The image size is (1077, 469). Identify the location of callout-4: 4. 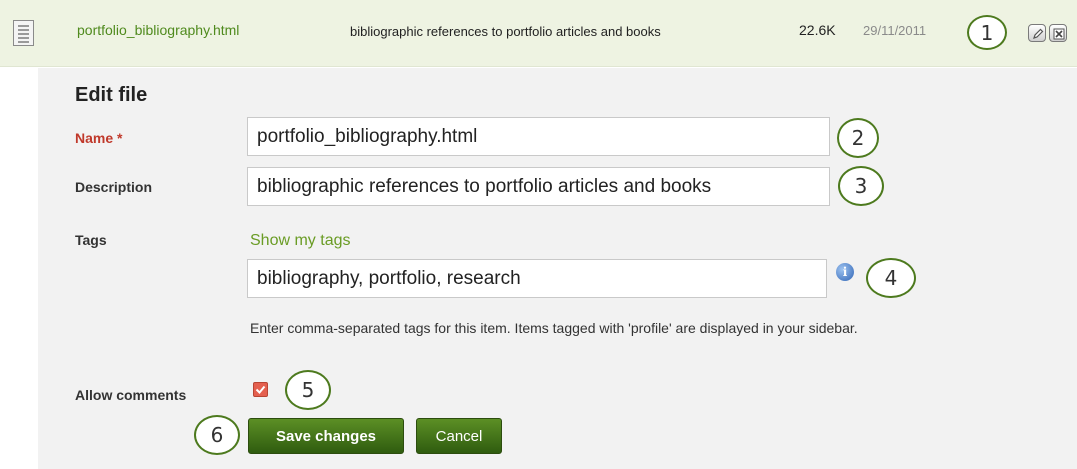
(891, 278).